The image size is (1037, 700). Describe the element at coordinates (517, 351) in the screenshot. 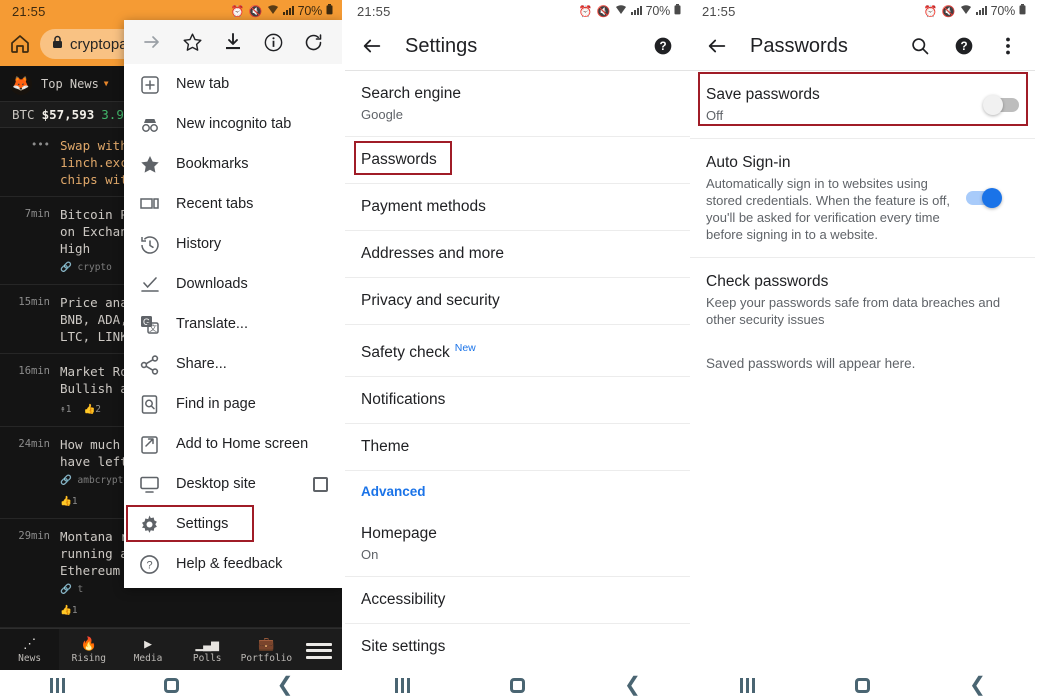

I see `settings-row-safety-check: Safety check New` at that location.